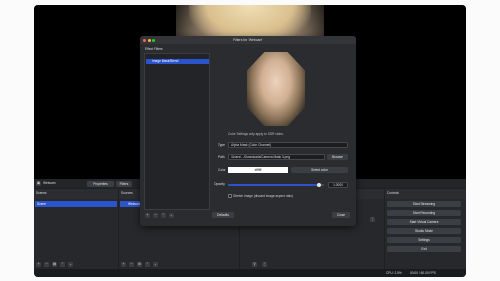 The height and width of the screenshot is (281, 500). What do you see at coordinates (394, 272) in the screenshot?
I see `cpu-usage: CPU: 2.5%` at bounding box center [394, 272].